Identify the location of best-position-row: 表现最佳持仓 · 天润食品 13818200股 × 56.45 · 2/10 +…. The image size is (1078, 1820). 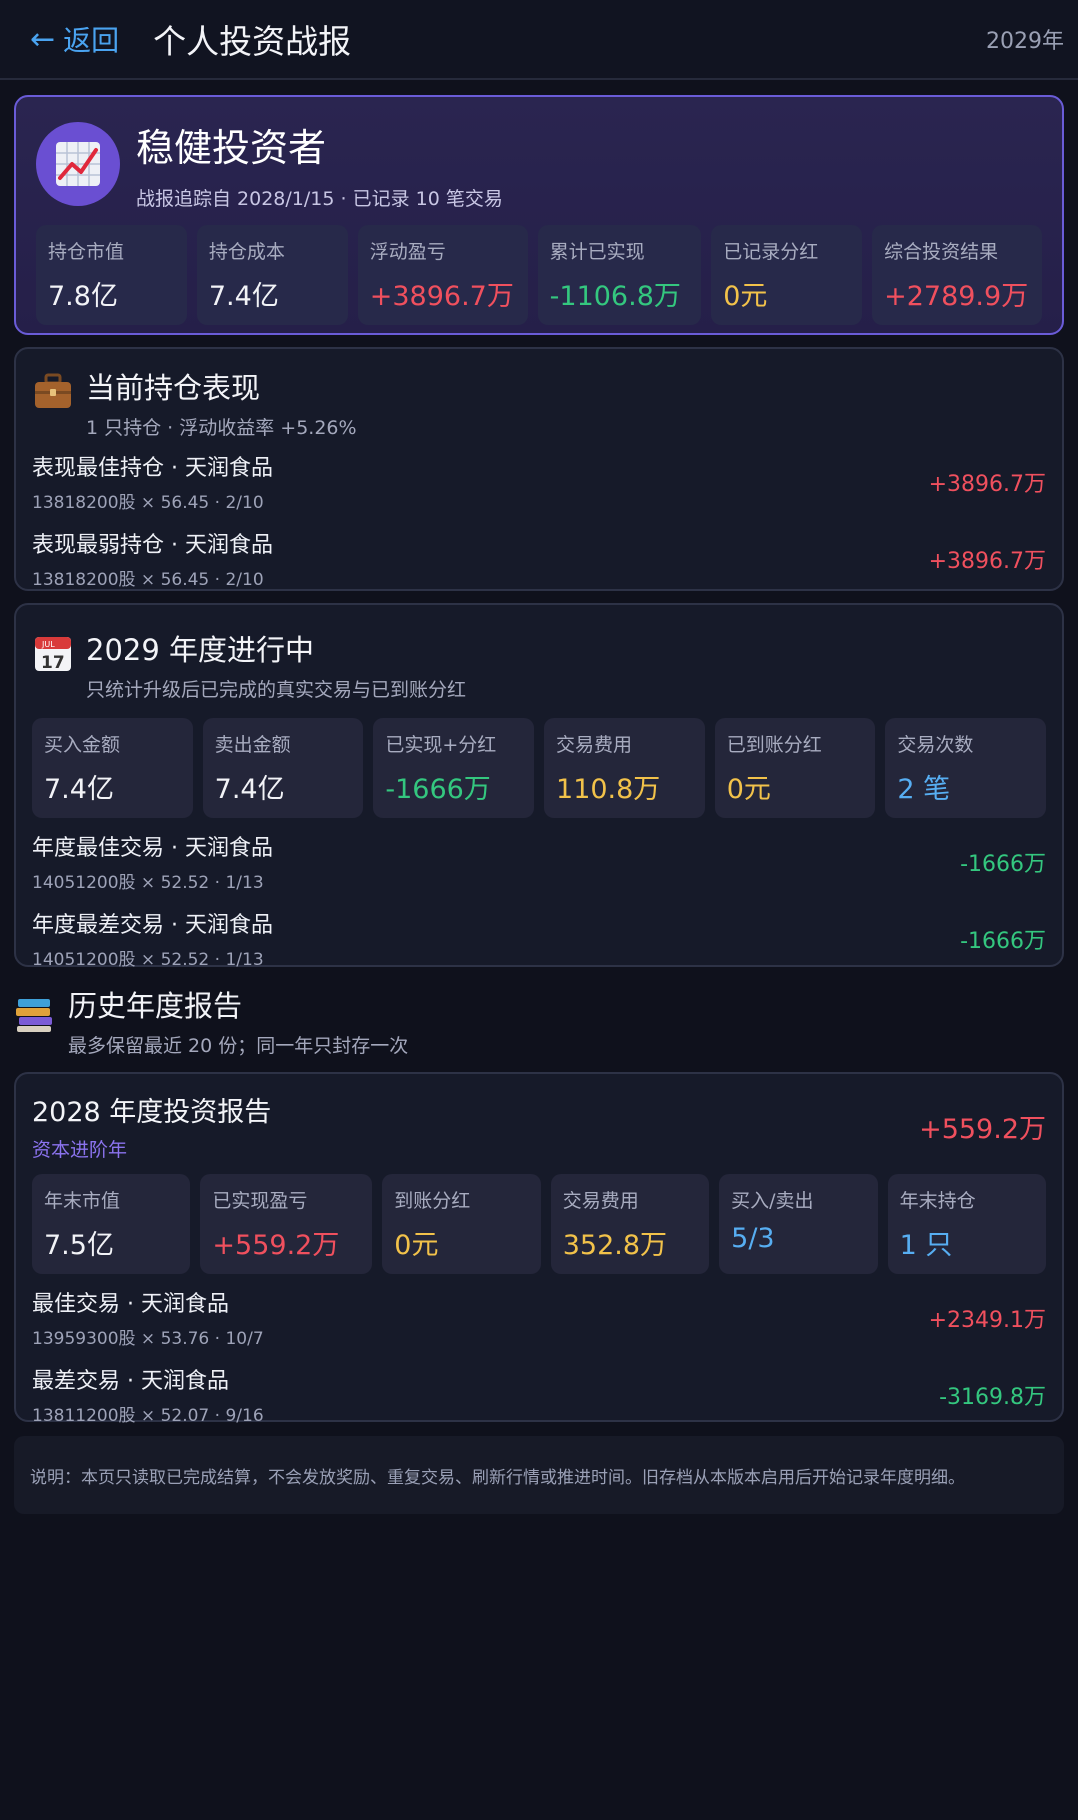
(539, 484).